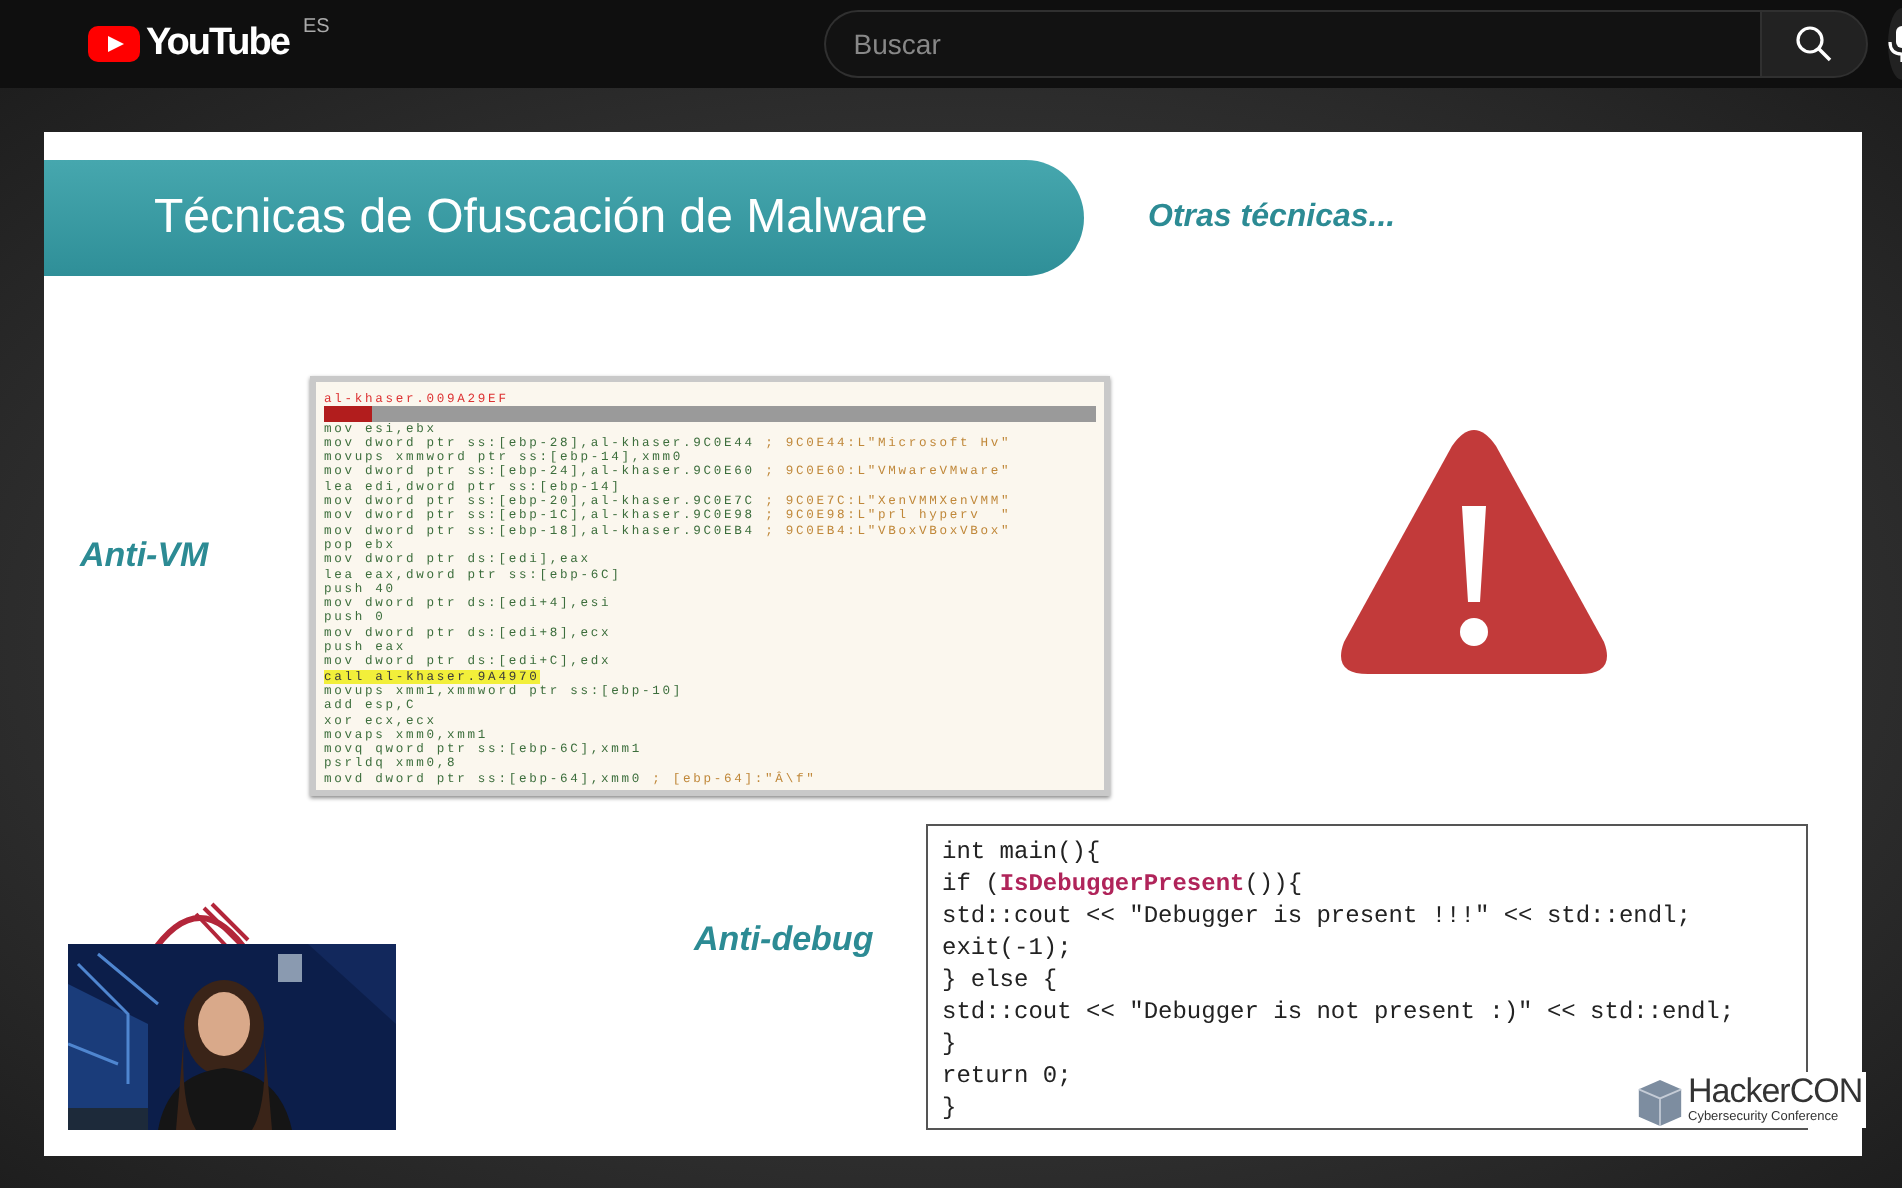 The image size is (1902, 1188). Describe the element at coordinates (316, 27) in the screenshot. I see `country-code: ES` at that location.